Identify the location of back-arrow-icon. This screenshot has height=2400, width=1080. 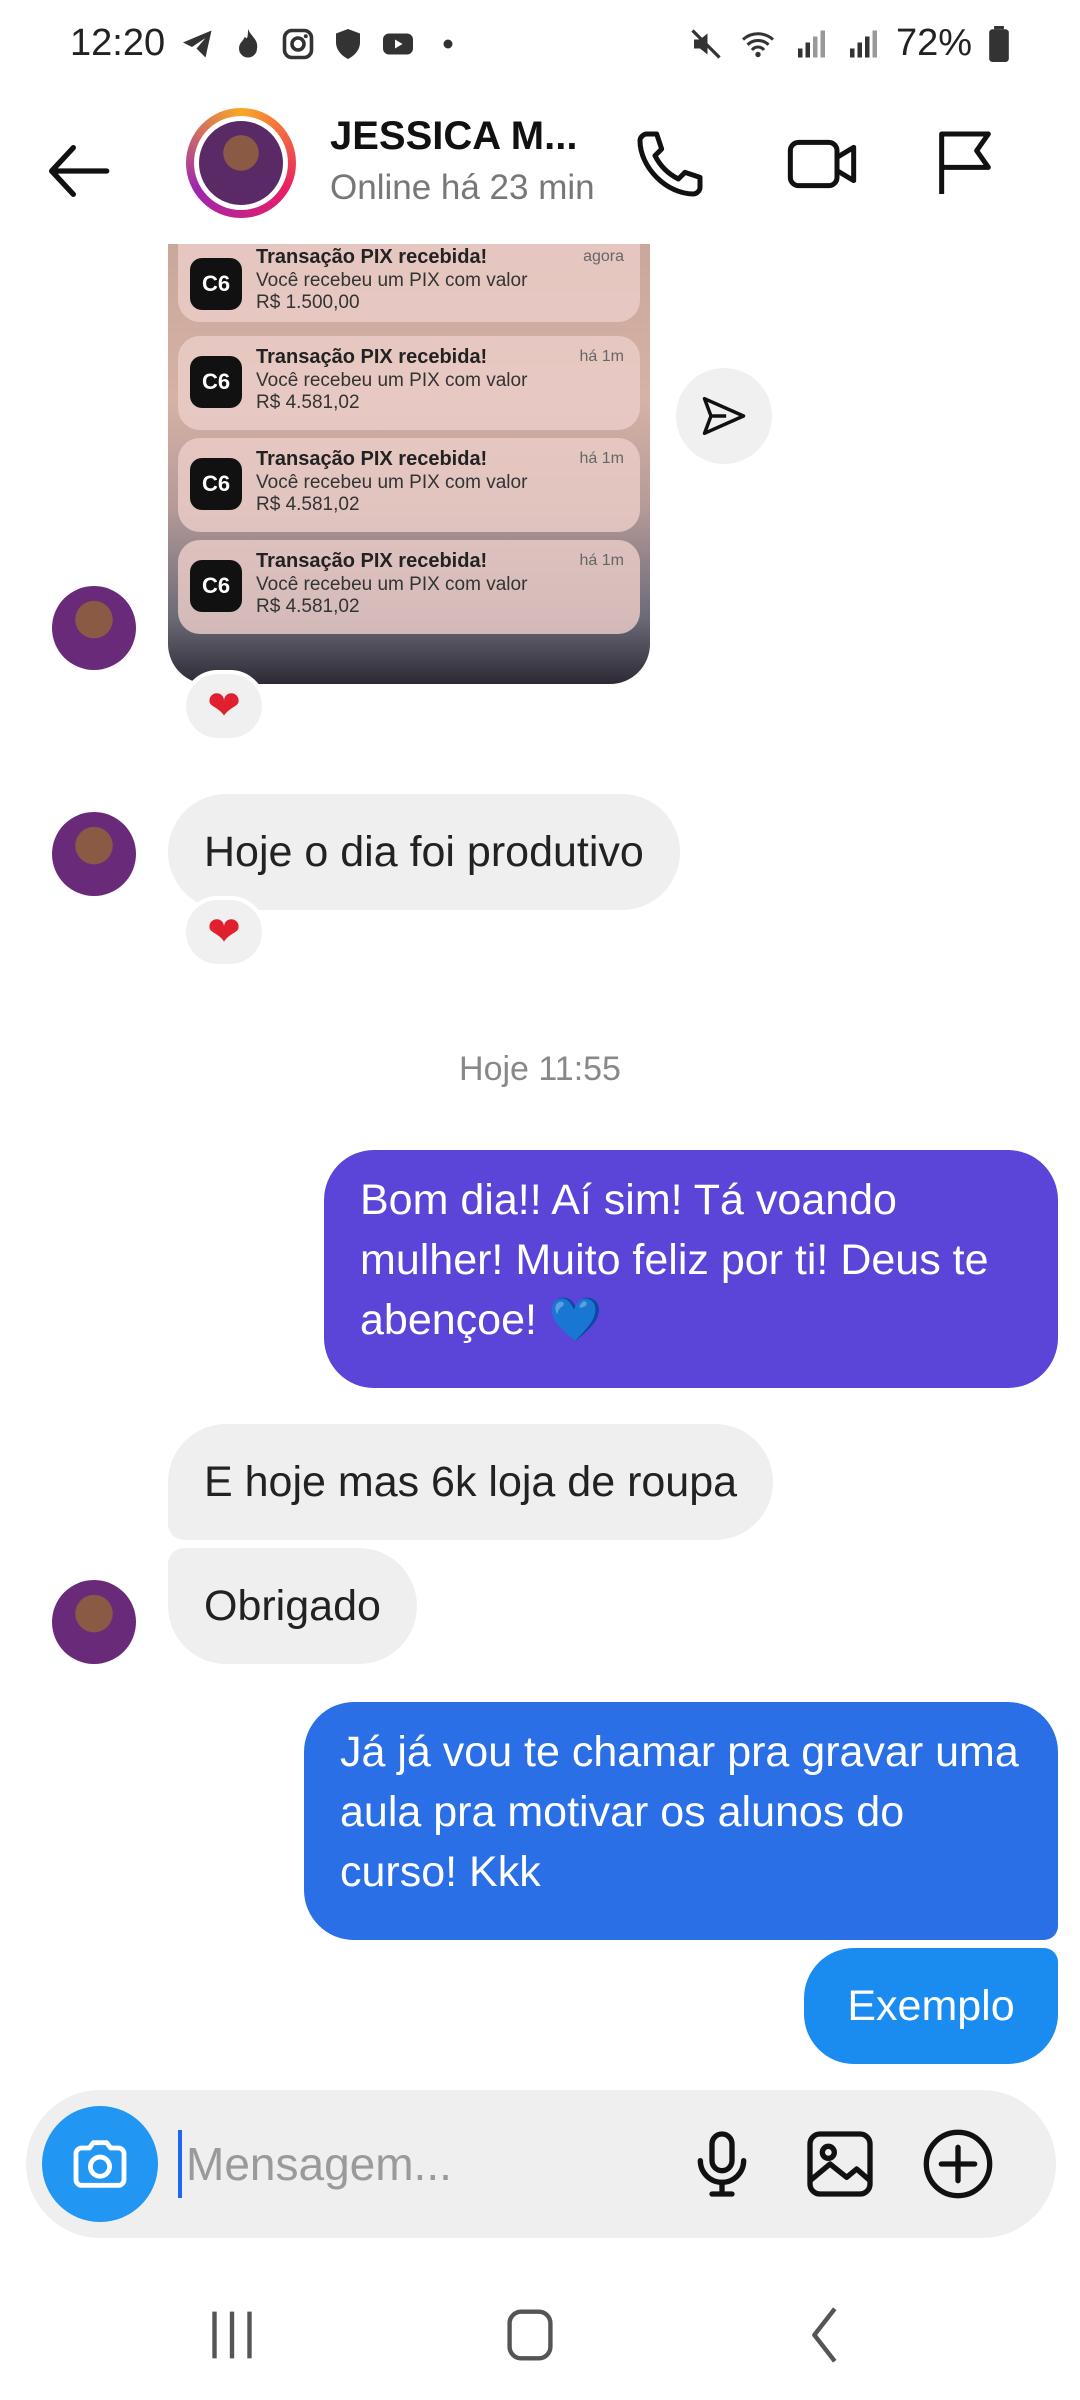
(80, 171).